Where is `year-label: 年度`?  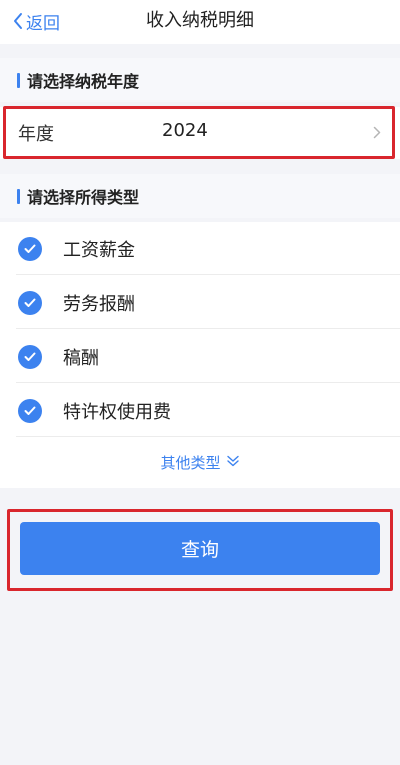 year-label: 年度 is located at coordinates (36, 134).